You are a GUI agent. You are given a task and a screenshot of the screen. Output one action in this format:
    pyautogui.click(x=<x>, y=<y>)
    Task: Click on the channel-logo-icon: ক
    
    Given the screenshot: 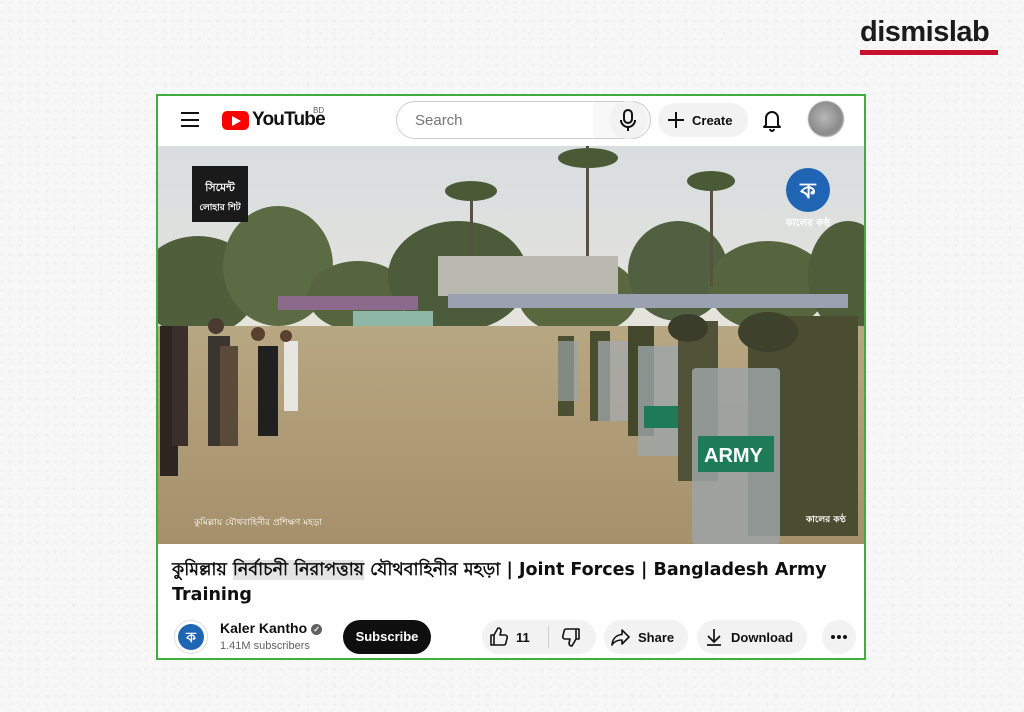 What is the action you would take?
    pyautogui.click(x=191, y=637)
    